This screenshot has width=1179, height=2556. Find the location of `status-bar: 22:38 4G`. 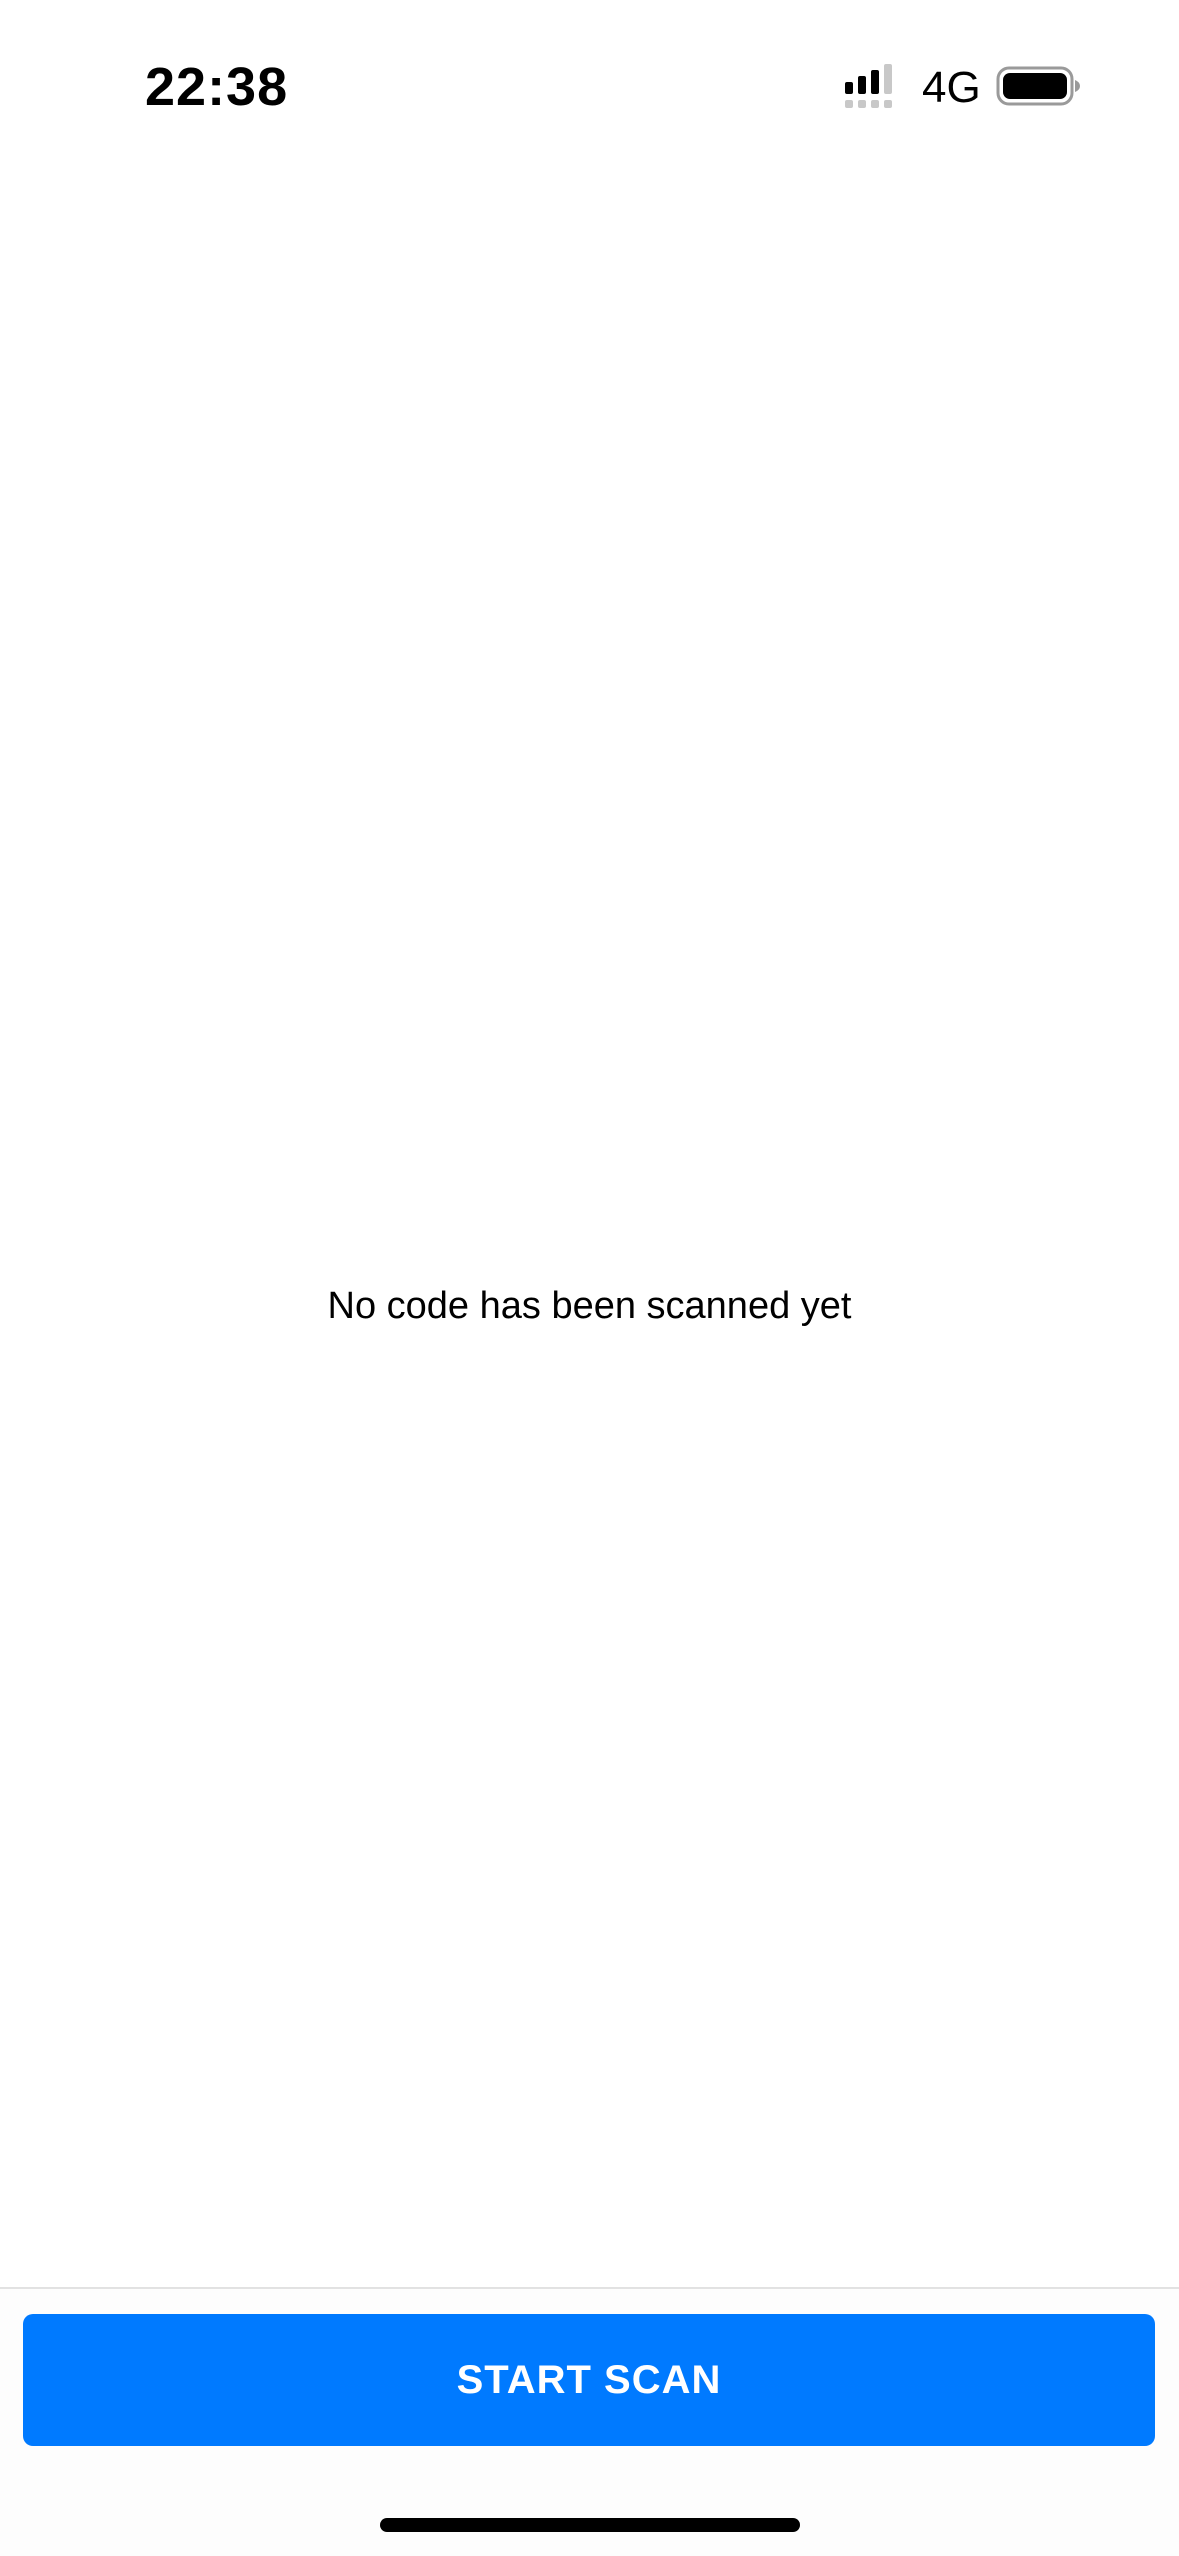

status-bar: 22:38 4G is located at coordinates (589, 85).